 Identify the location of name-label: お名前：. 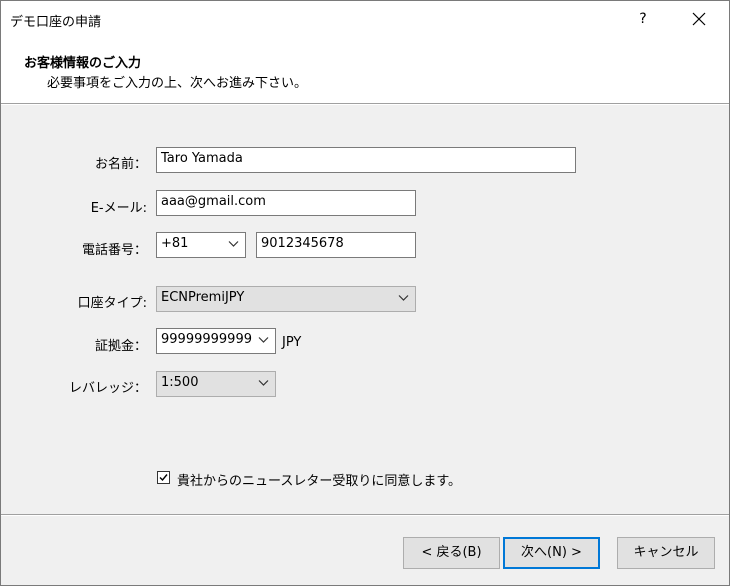
(120, 164).